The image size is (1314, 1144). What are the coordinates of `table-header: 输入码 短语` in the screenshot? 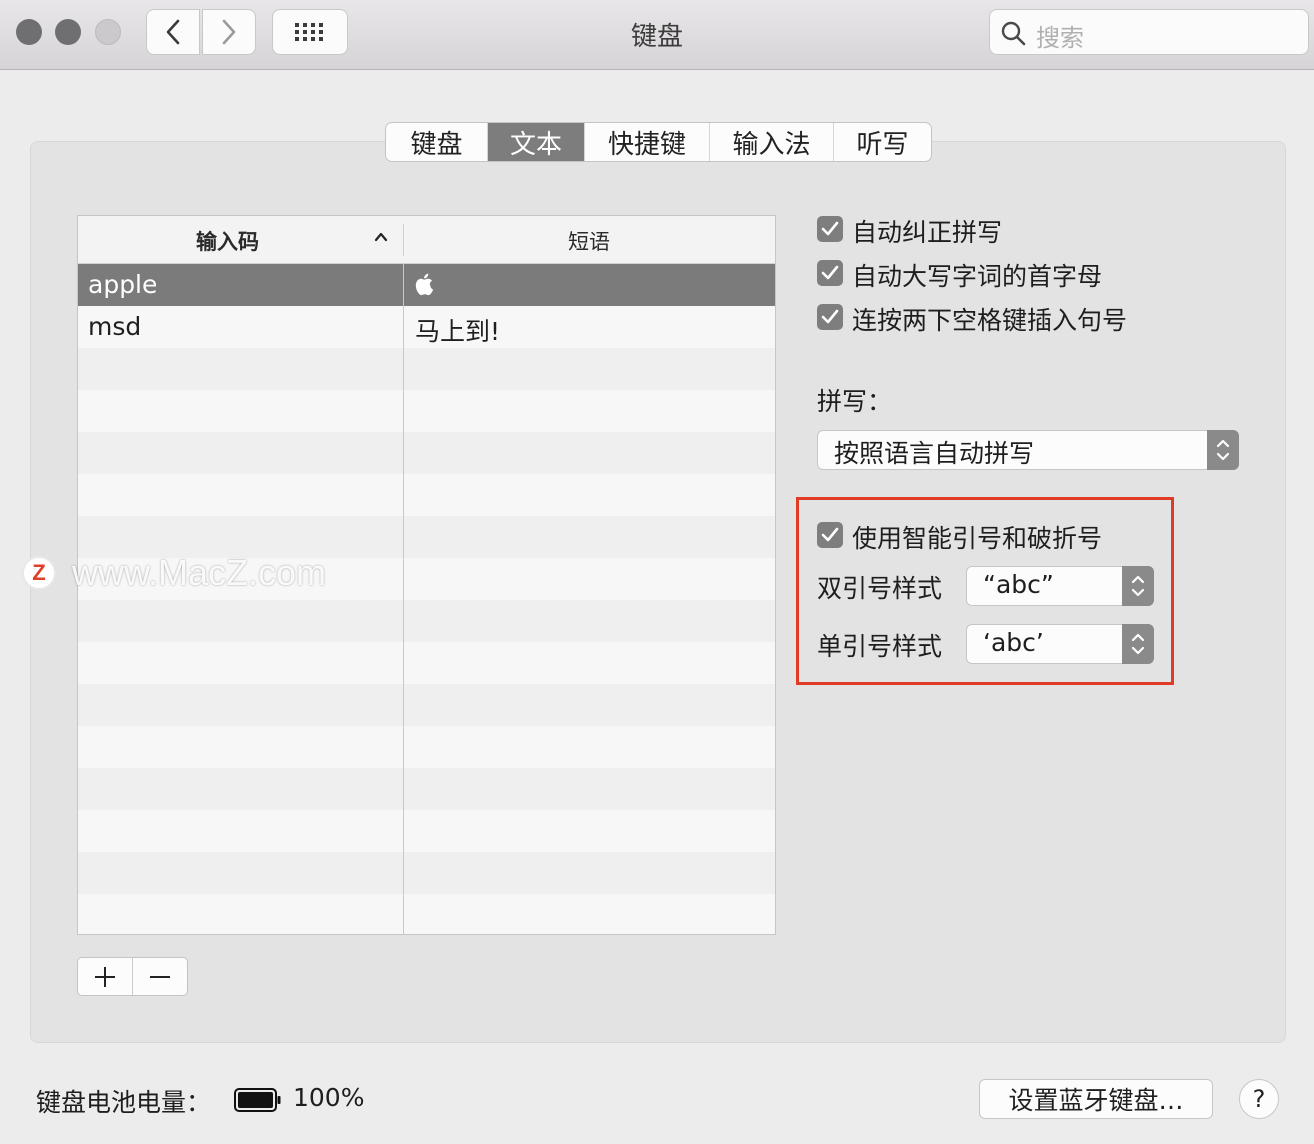 It's located at (426, 240).